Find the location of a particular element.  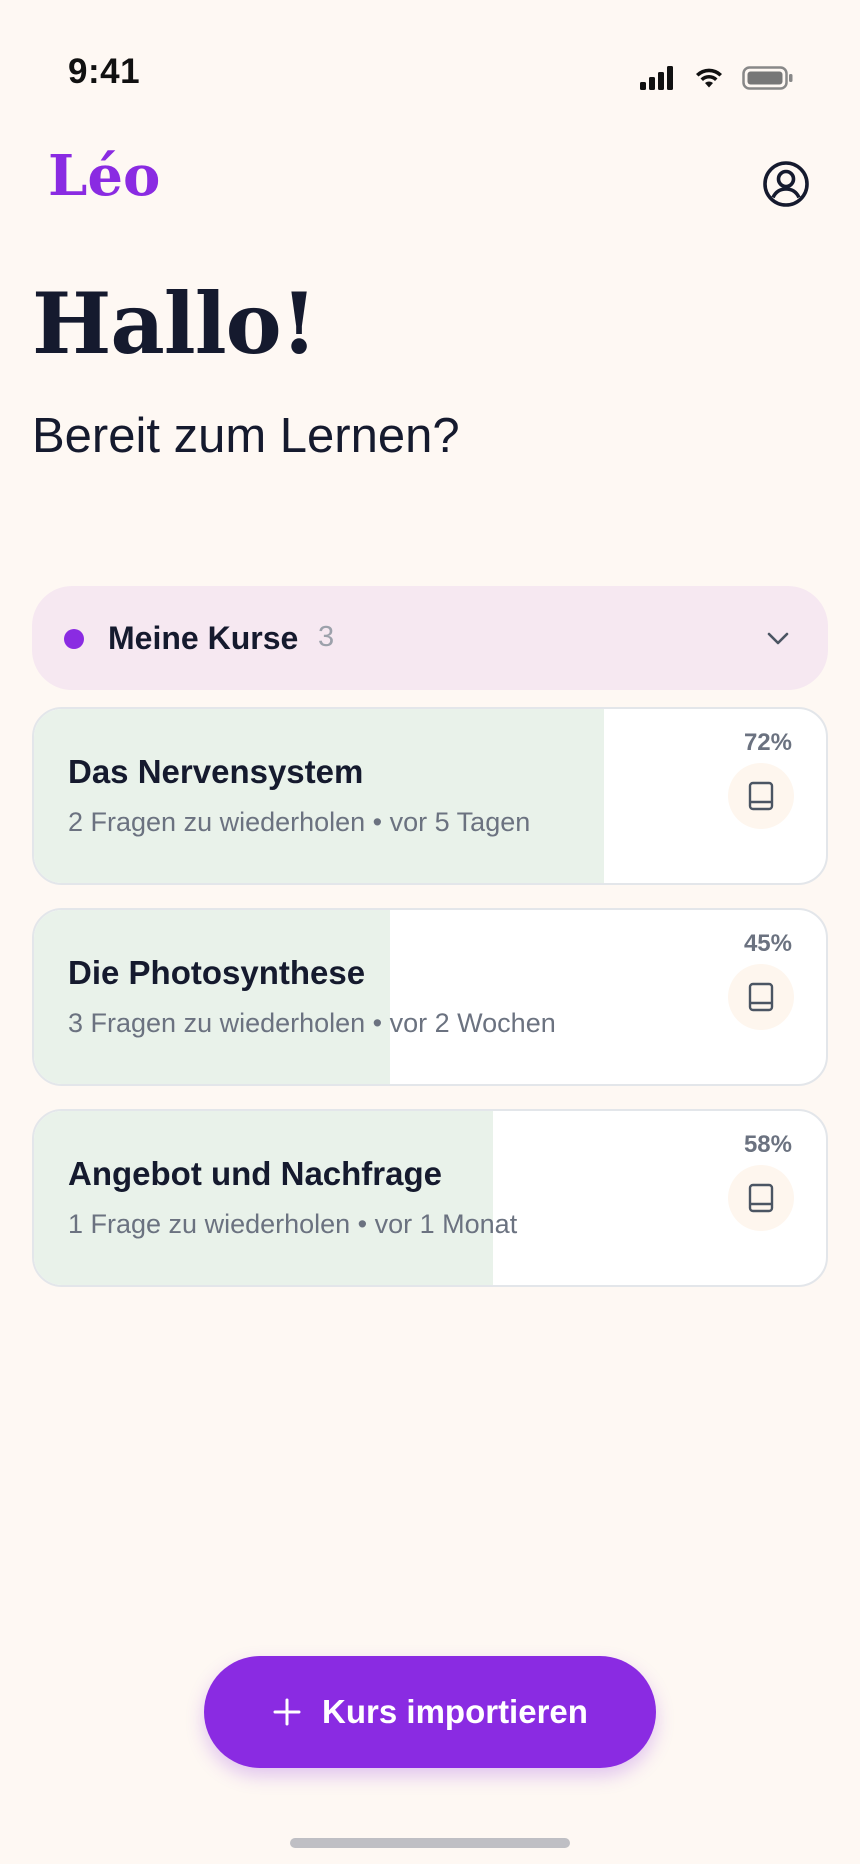

import-course-label: Kurs importieren is located at coordinates (455, 1711).